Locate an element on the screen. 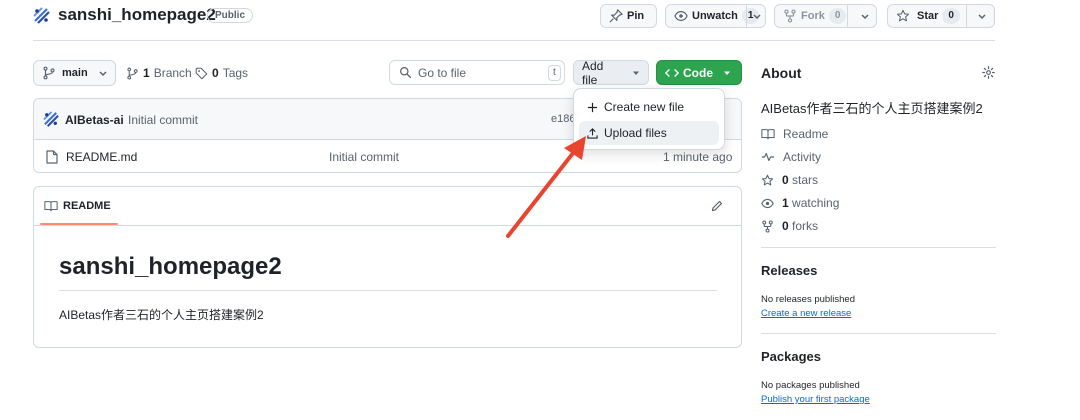 This screenshot has width=1080, height=420. about-title: About is located at coordinates (781, 73).